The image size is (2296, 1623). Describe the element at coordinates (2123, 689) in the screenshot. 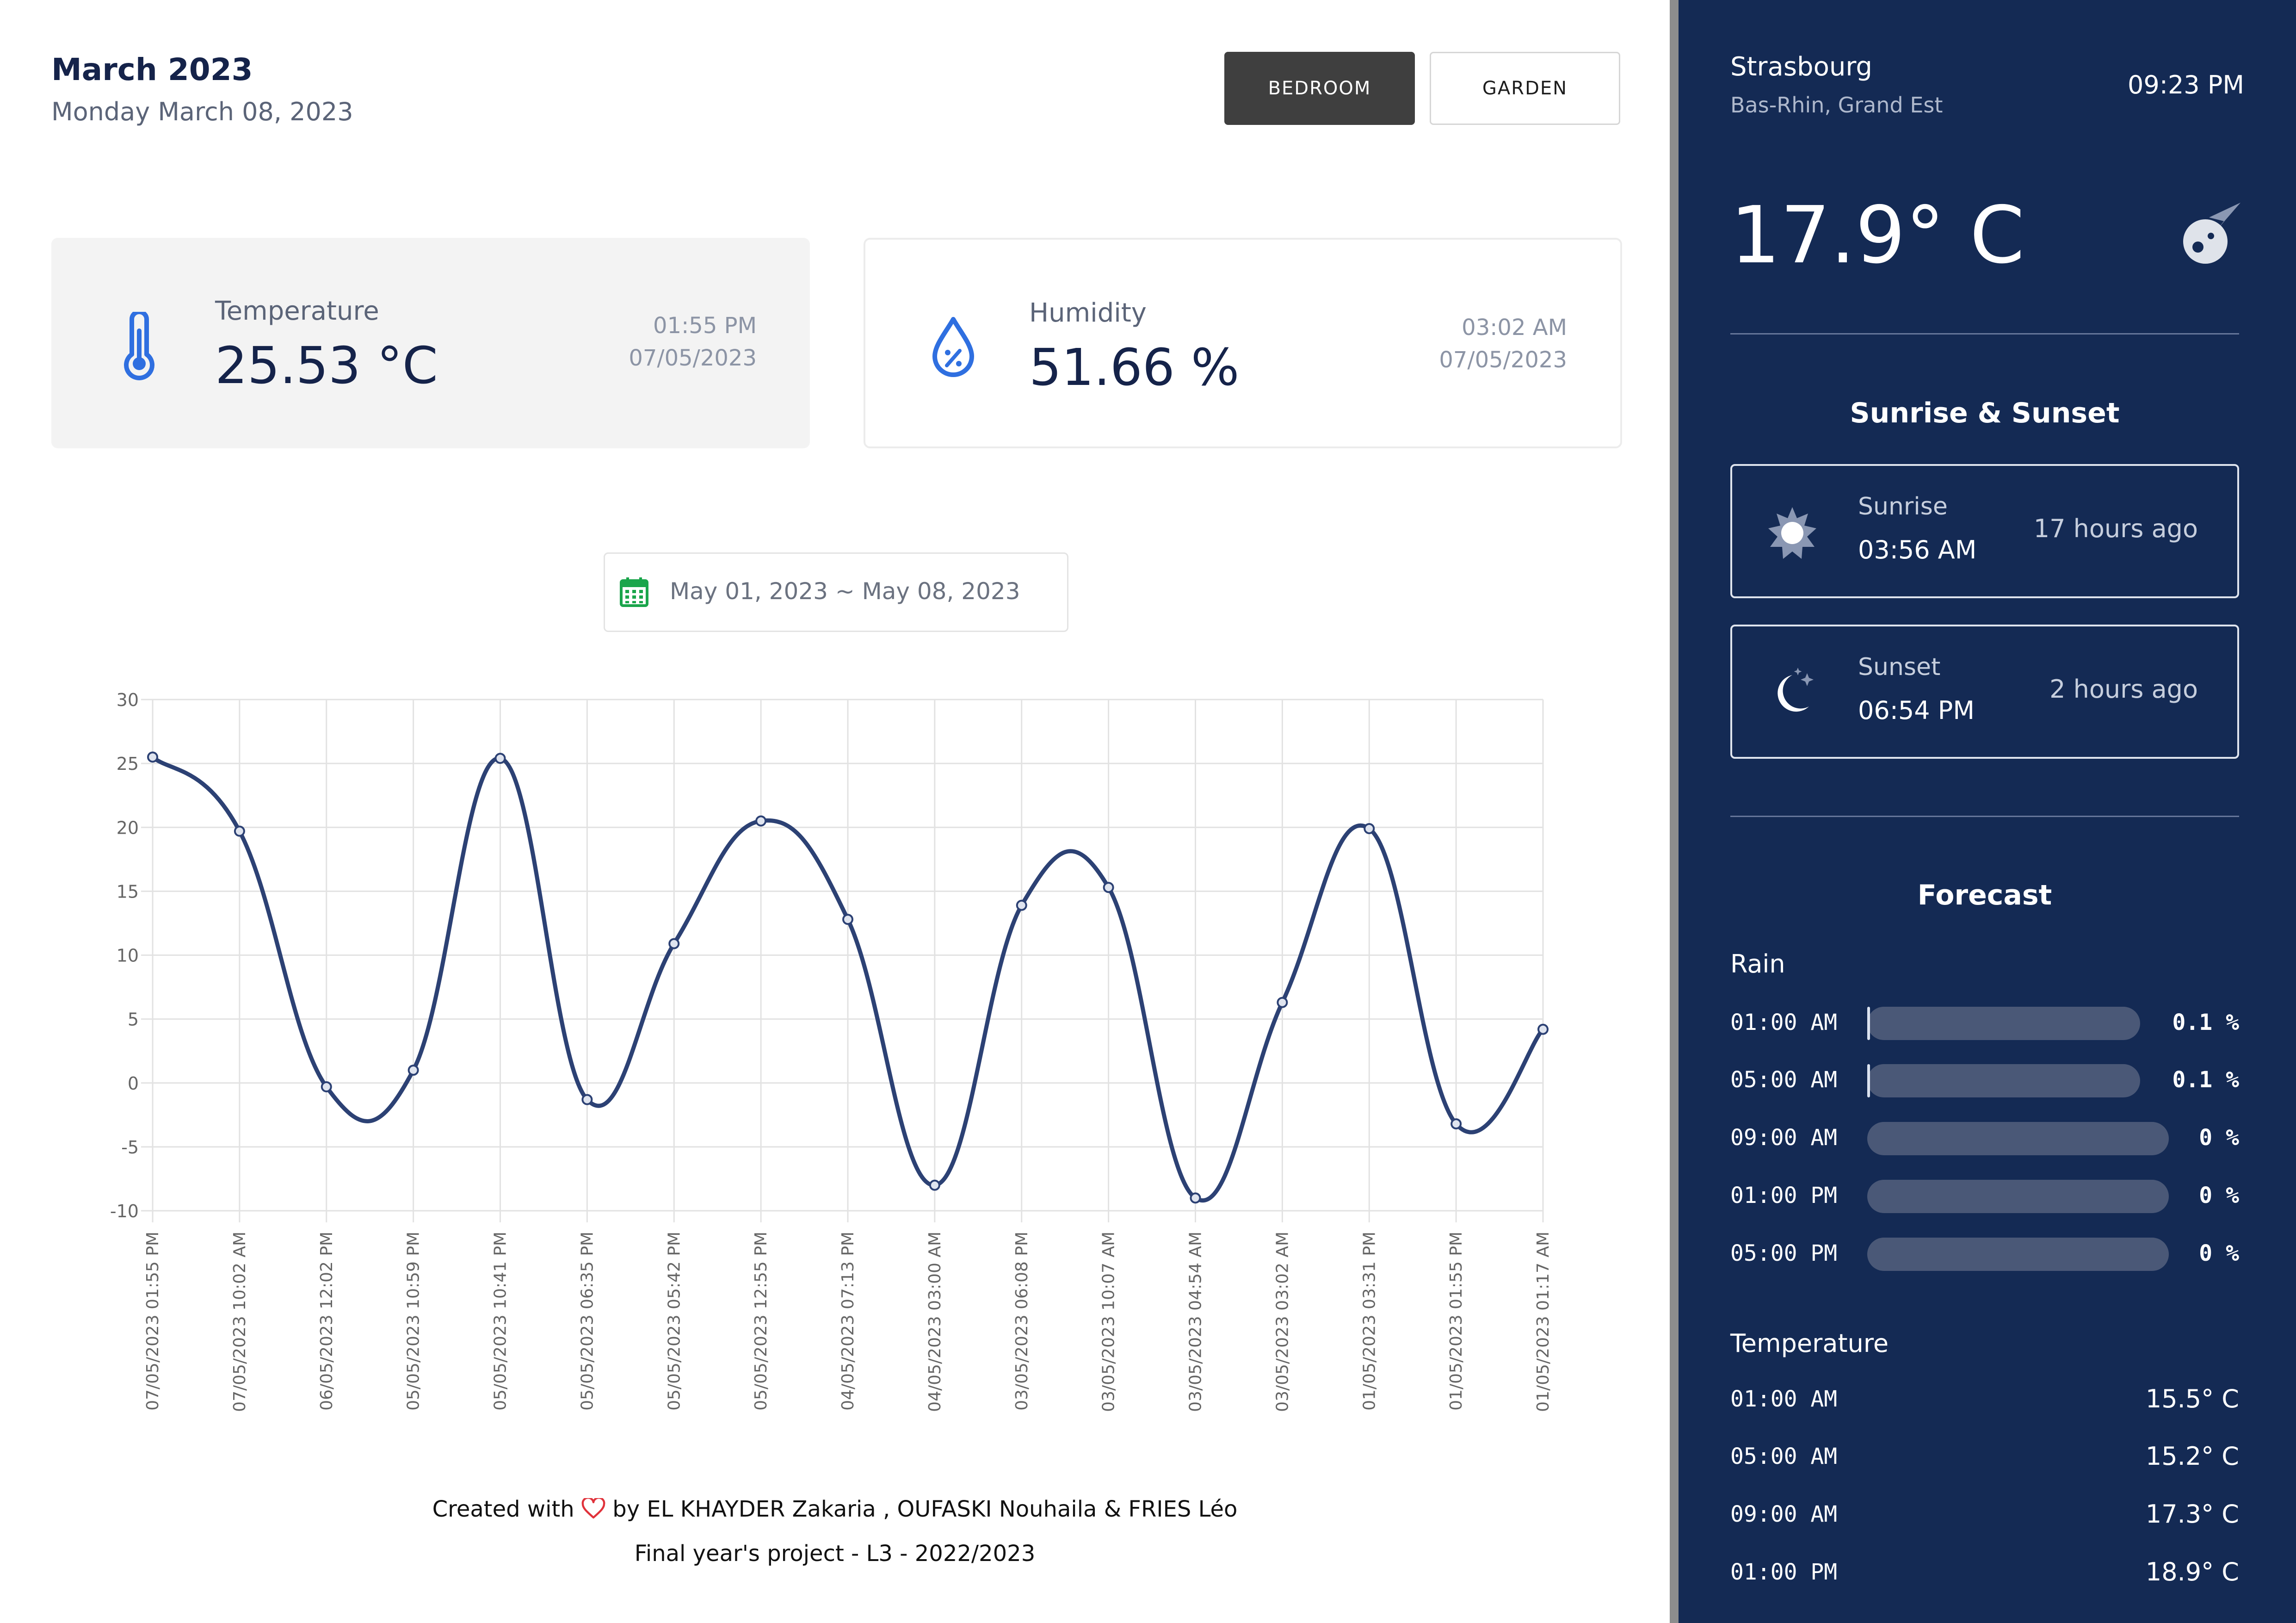

I see `sunset-relative: 2 hours ago` at that location.